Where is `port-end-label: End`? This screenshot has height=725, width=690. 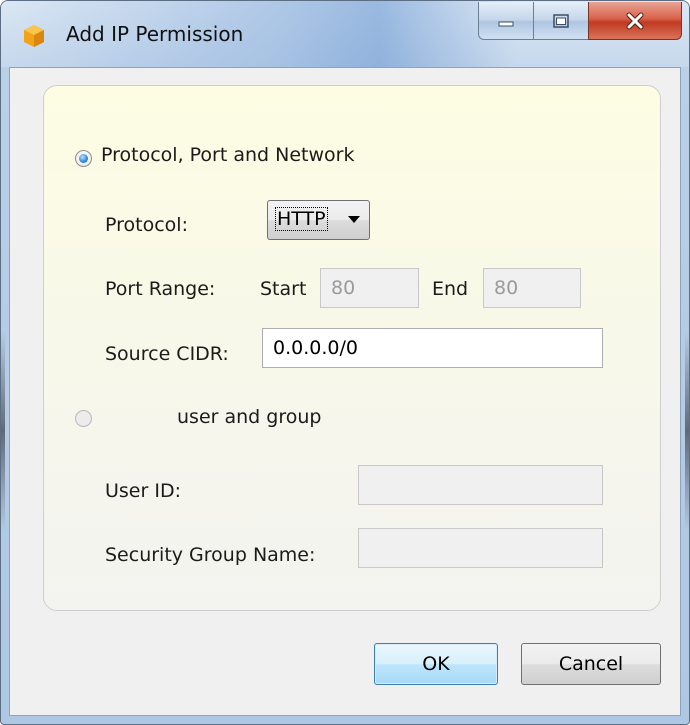 port-end-label: End is located at coordinates (450, 289).